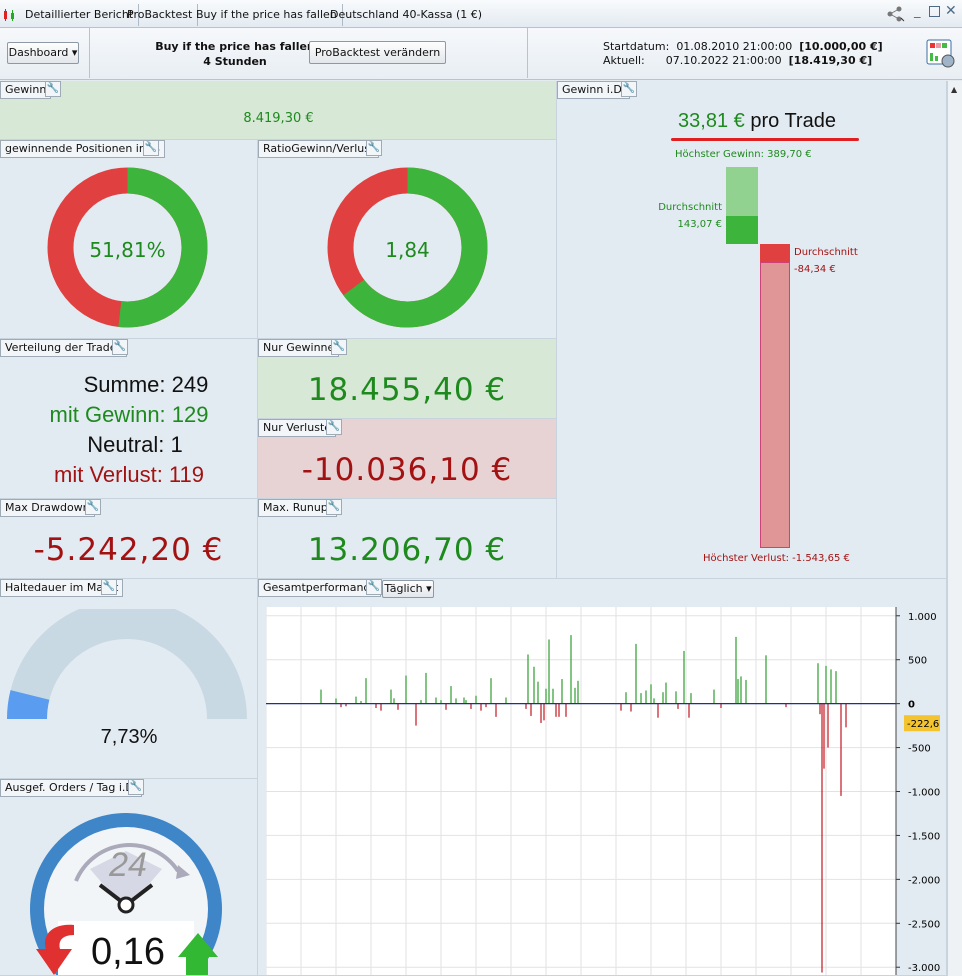 Image resolution: width=962 pixels, height=976 pixels. What do you see at coordinates (924, 836) in the screenshot?
I see `y-tick-label: -1.500` at bounding box center [924, 836].